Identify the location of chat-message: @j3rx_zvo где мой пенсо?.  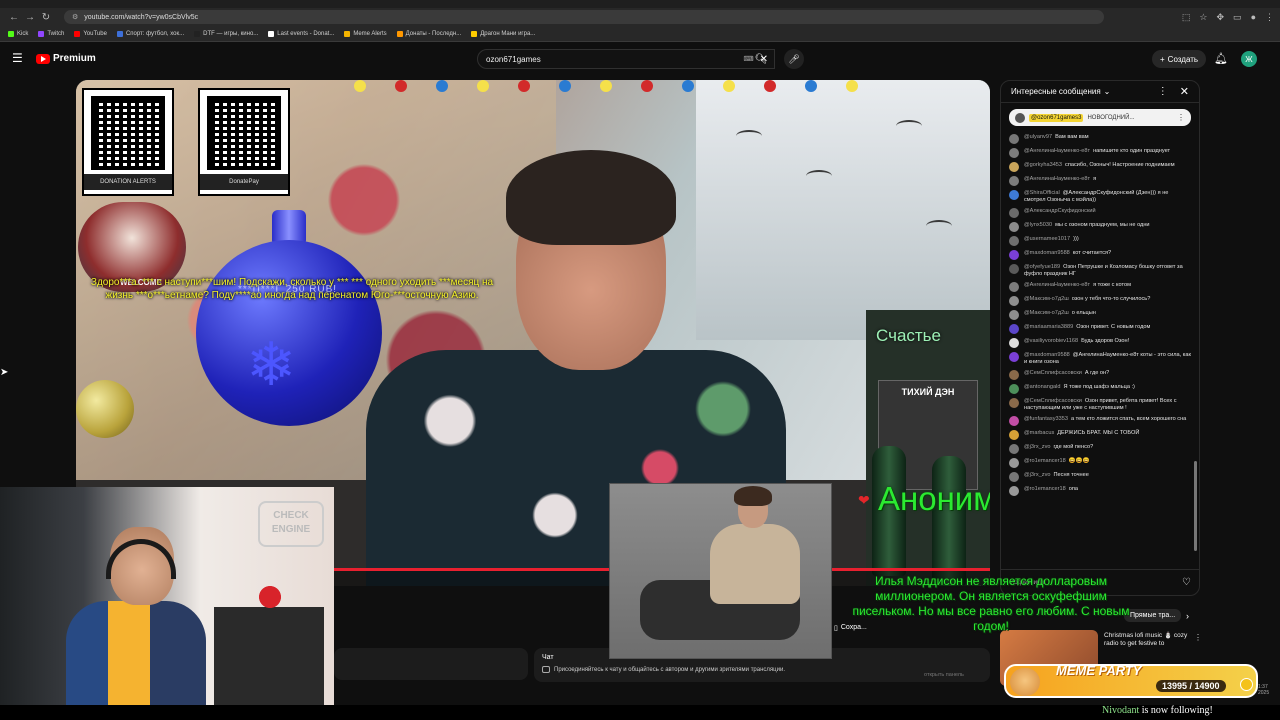
(1100, 449).